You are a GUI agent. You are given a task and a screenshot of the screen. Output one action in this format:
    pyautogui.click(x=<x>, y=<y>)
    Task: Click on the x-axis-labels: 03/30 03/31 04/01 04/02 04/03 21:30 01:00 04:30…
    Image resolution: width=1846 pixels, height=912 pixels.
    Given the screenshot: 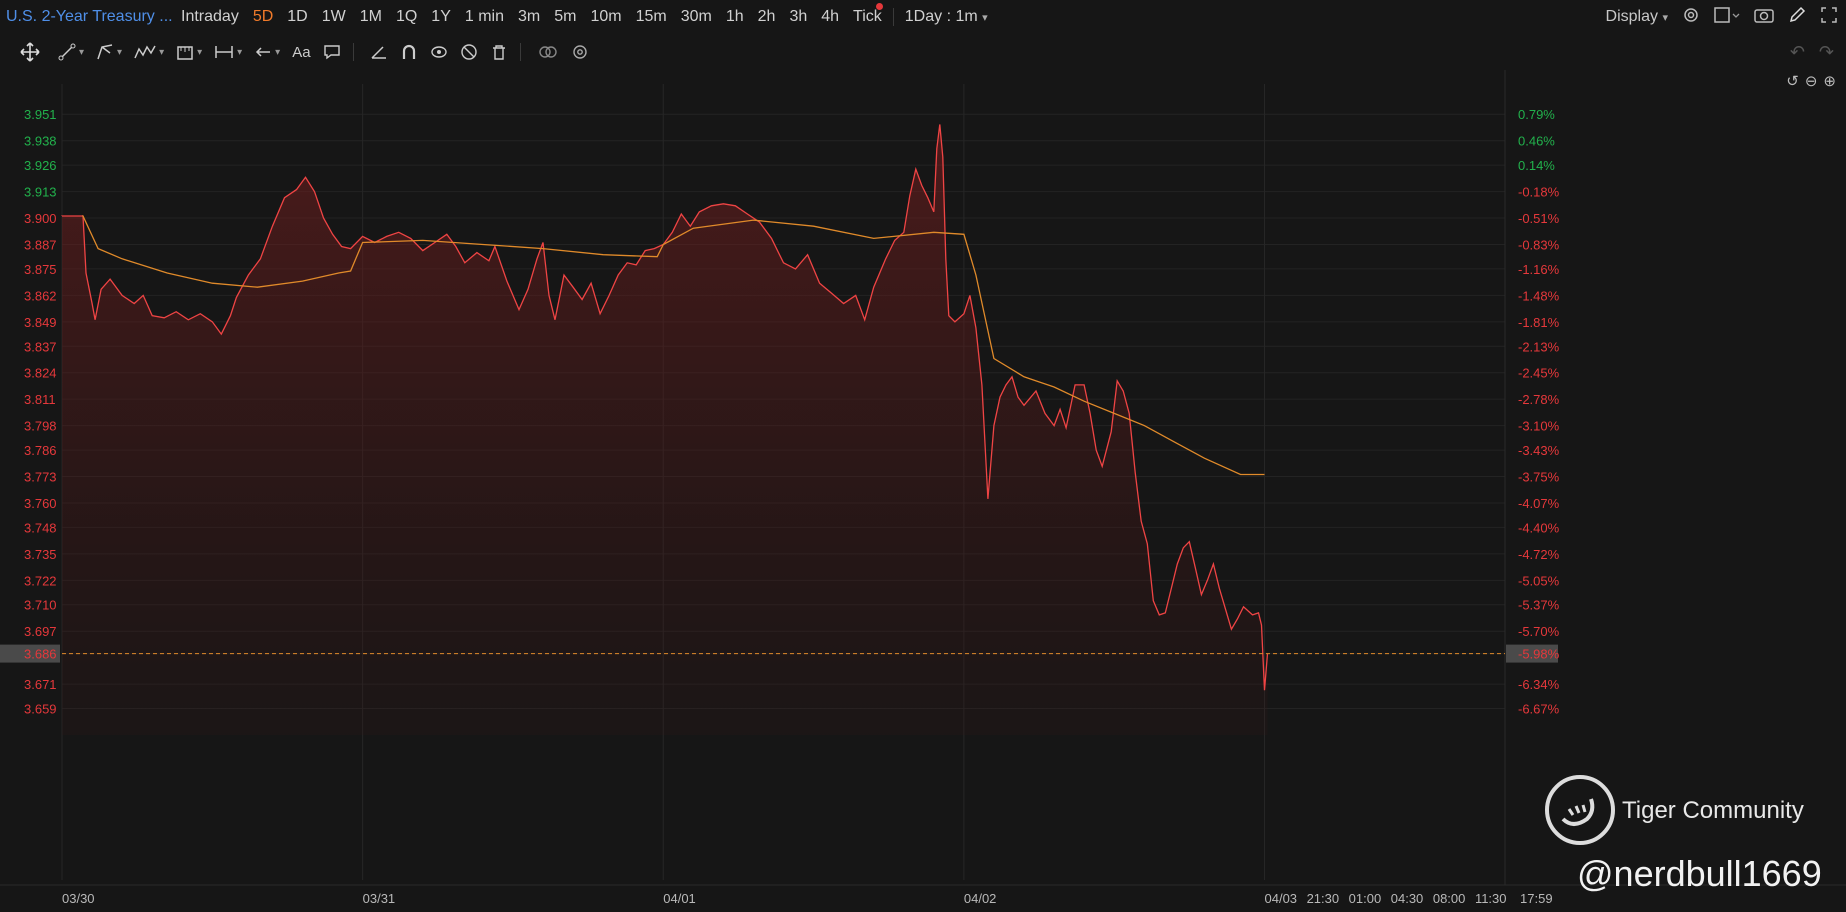 What is the action you would take?
    pyautogui.click(x=807, y=898)
    